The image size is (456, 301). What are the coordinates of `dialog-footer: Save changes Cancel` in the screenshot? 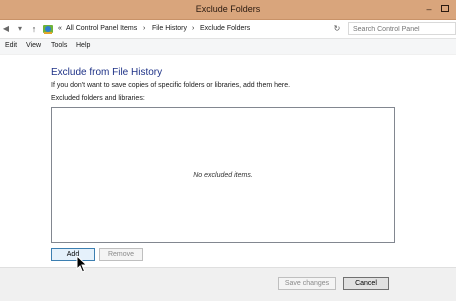 It's located at (228, 284).